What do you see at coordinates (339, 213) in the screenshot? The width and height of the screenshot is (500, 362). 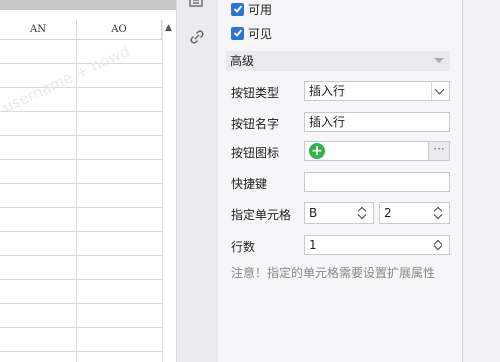 I see `cell-column-stepper: B` at bounding box center [339, 213].